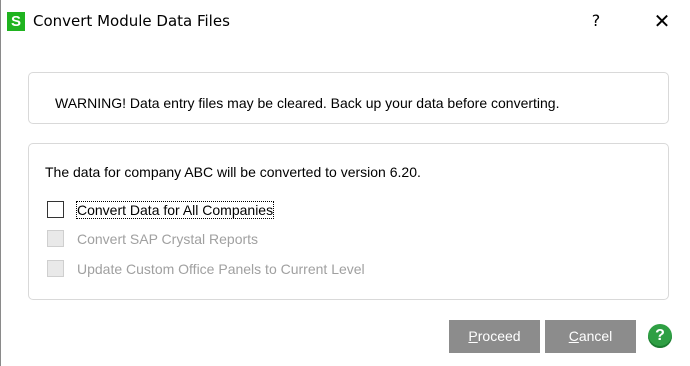  Describe the element at coordinates (573, 336) in the screenshot. I see `cancel-accel: C` at that location.